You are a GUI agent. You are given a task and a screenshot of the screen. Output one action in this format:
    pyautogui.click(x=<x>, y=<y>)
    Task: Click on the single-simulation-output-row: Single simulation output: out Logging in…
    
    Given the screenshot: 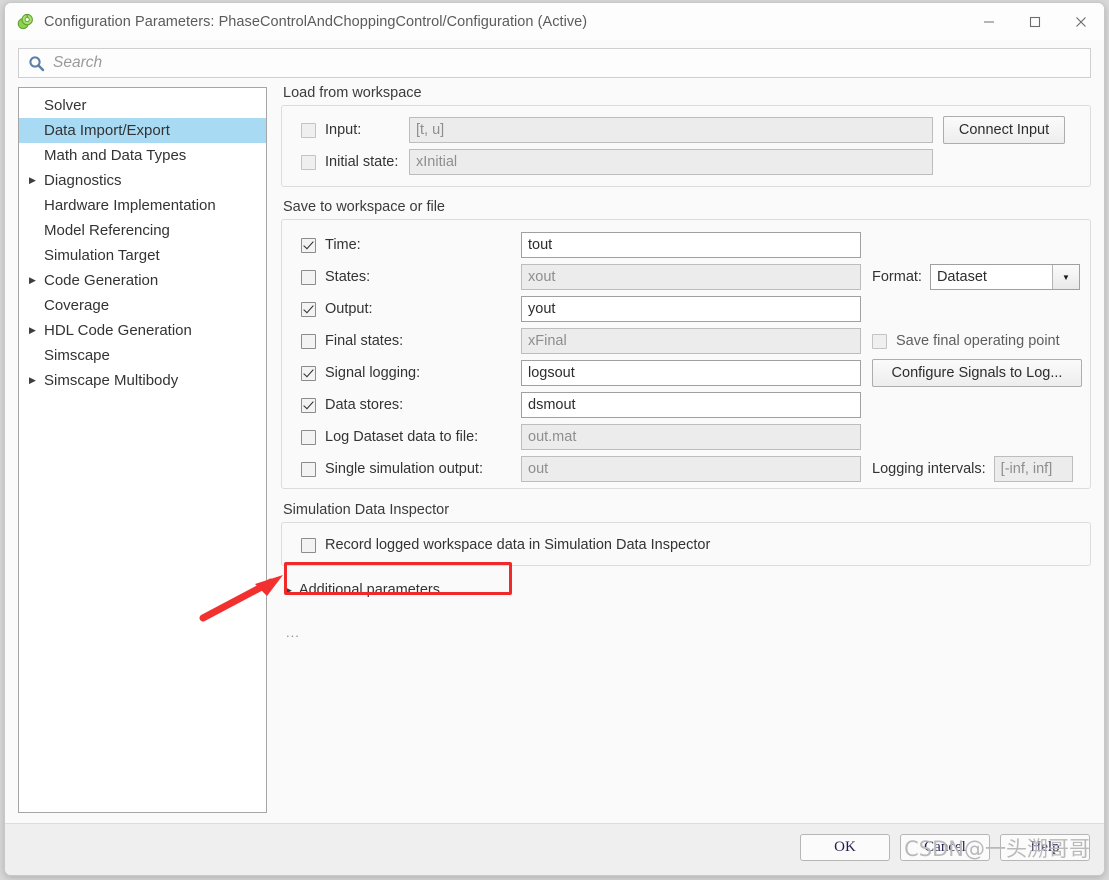 What is the action you would take?
    pyautogui.click(x=686, y=469)
    